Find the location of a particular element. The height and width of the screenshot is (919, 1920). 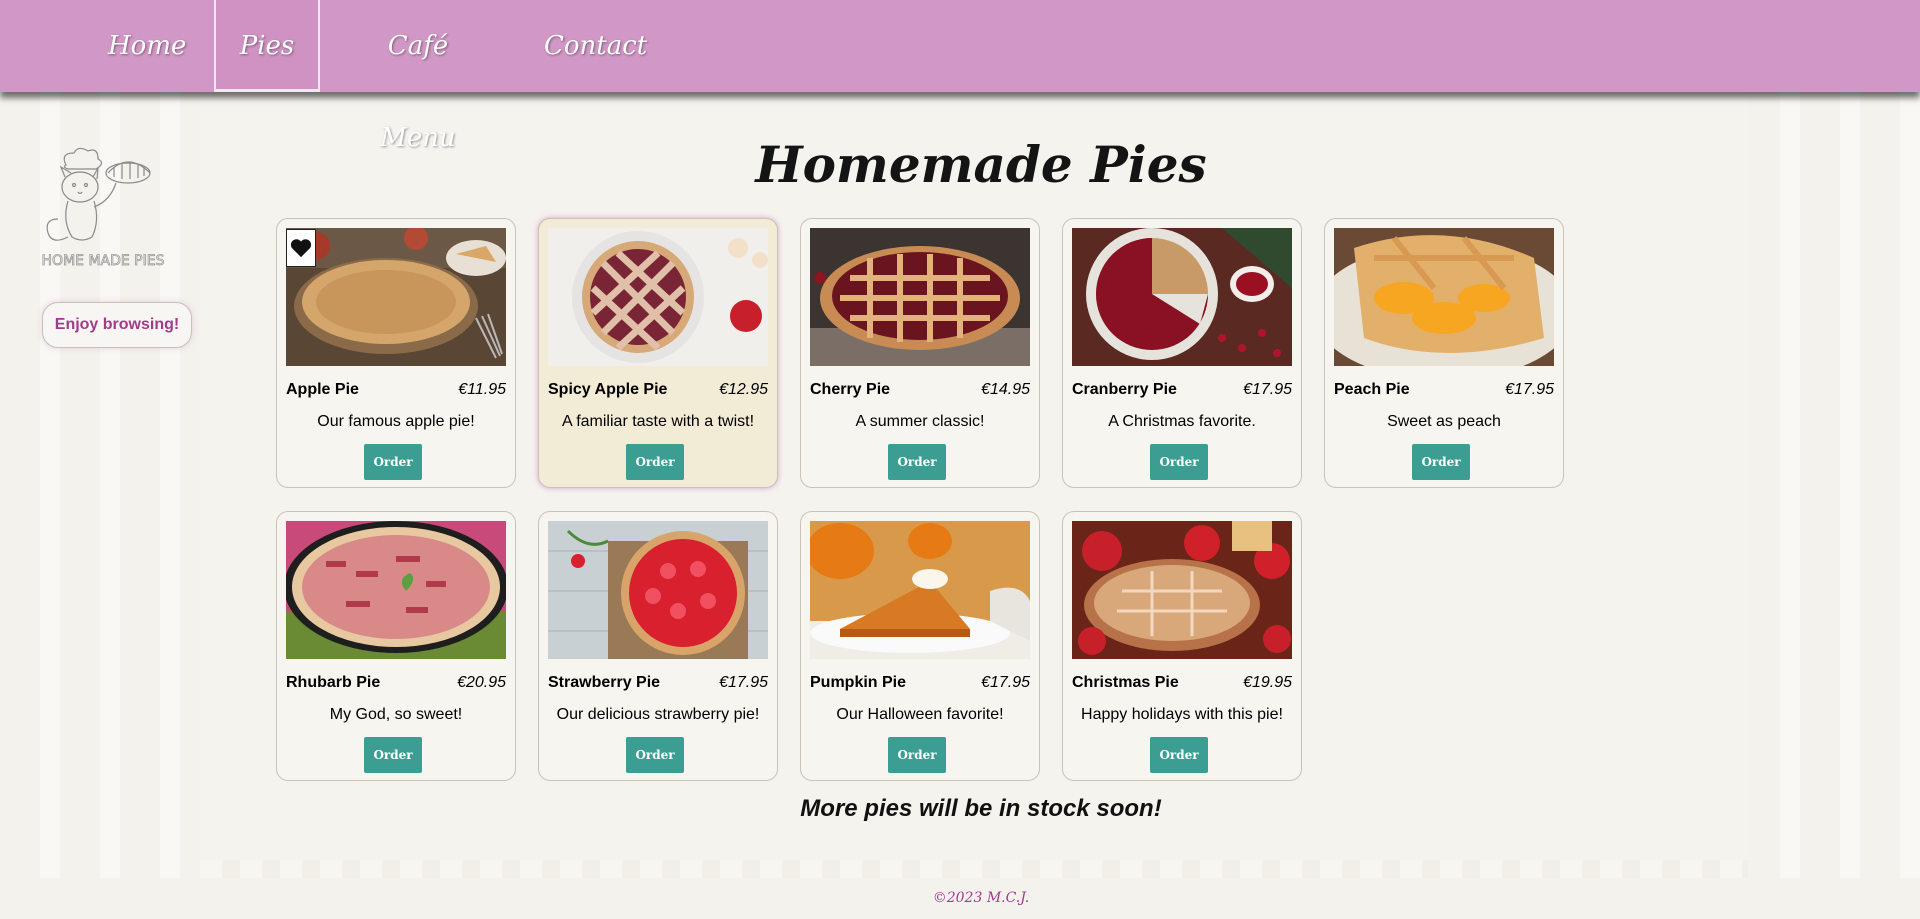

pie-price: €12.95 is located at coordinates (743, 389).